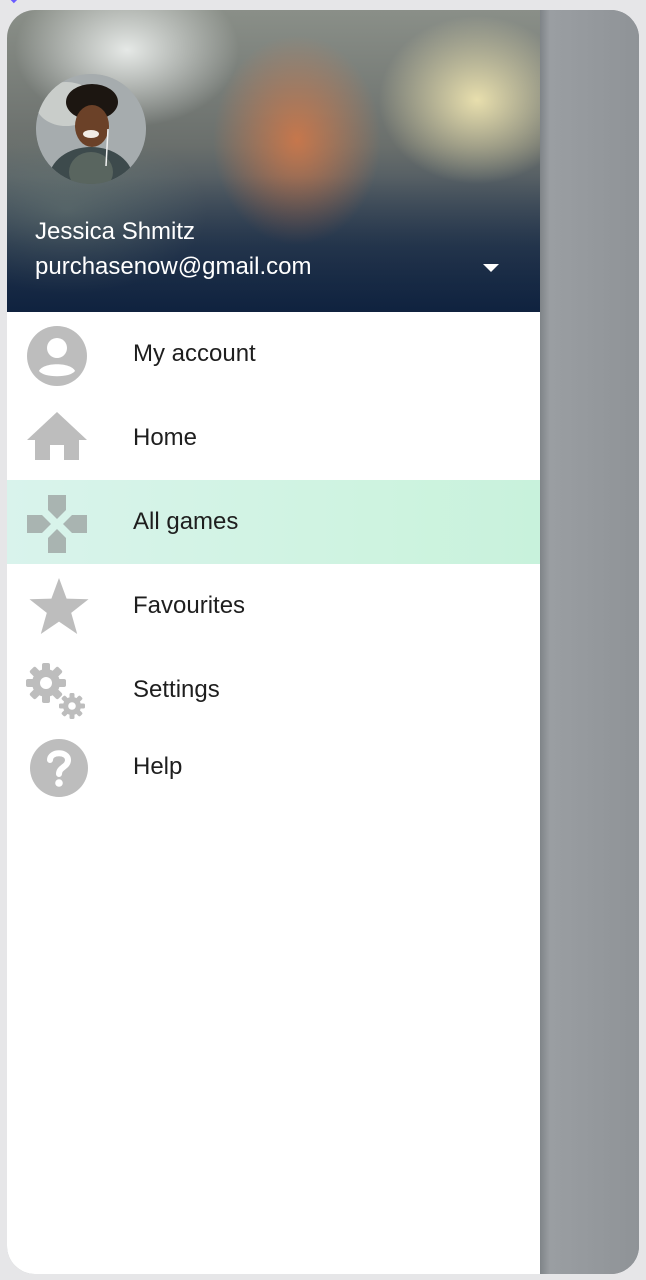 The height and width of the screenshot is (1280, 646). Describe the element at coordinates (115, 231) in the screenshot. I see `user-name: Jessica Shmitz` at that location.